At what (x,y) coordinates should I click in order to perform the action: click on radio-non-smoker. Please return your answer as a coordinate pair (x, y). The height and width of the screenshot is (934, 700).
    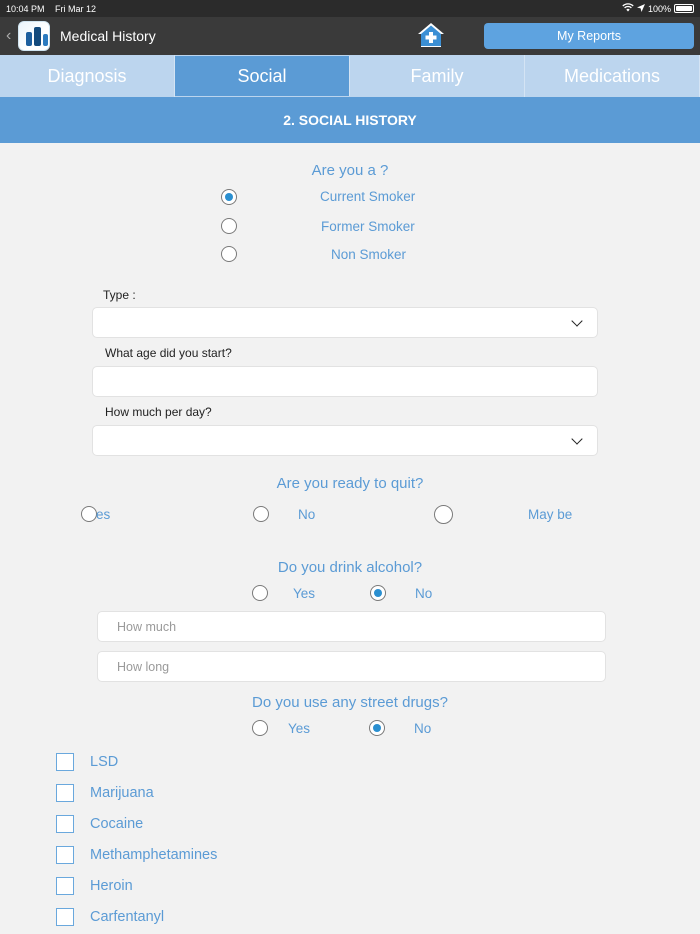
    Looking at the image, I should click on (229, 254).